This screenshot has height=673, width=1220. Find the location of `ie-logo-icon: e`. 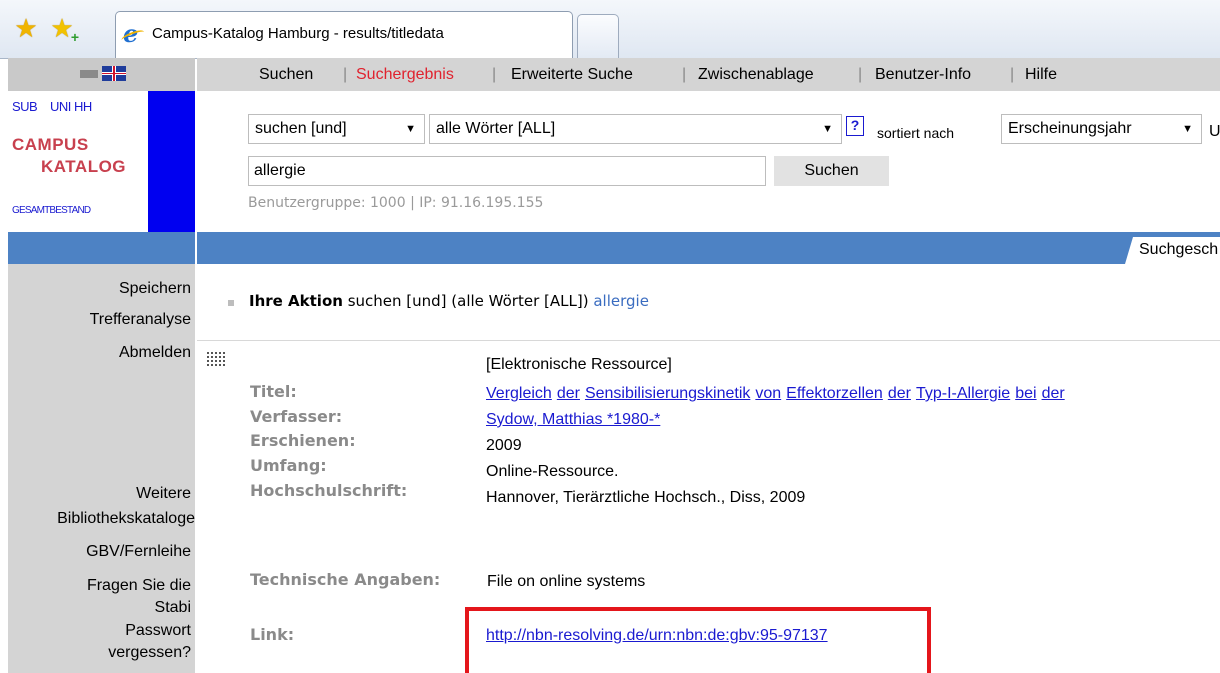

ie-logo-icon: e is located at coordinates (134, 34).